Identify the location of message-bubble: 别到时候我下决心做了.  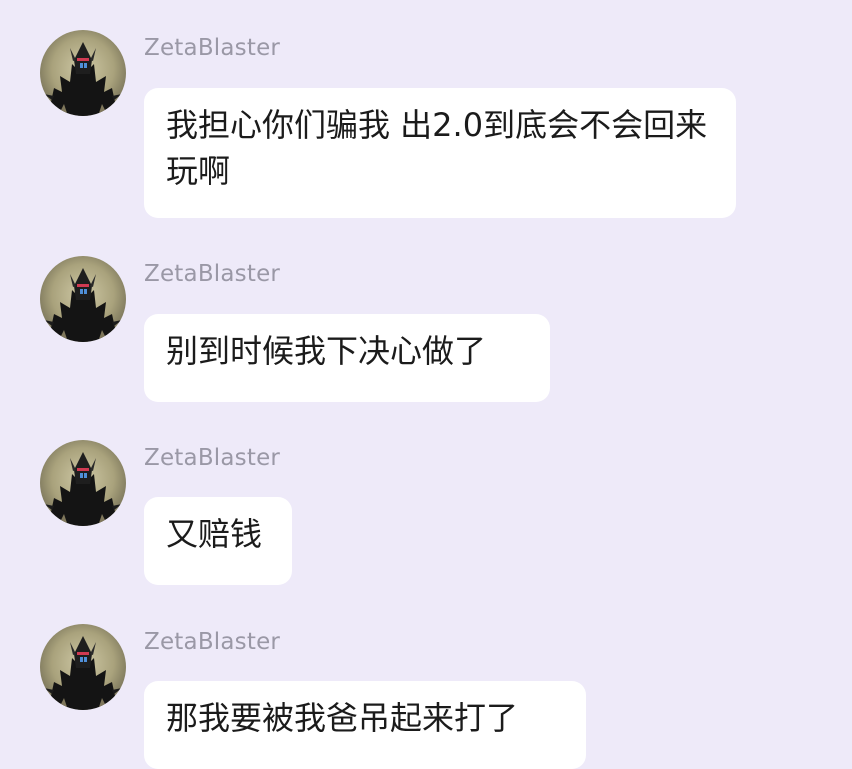
(347, 358).